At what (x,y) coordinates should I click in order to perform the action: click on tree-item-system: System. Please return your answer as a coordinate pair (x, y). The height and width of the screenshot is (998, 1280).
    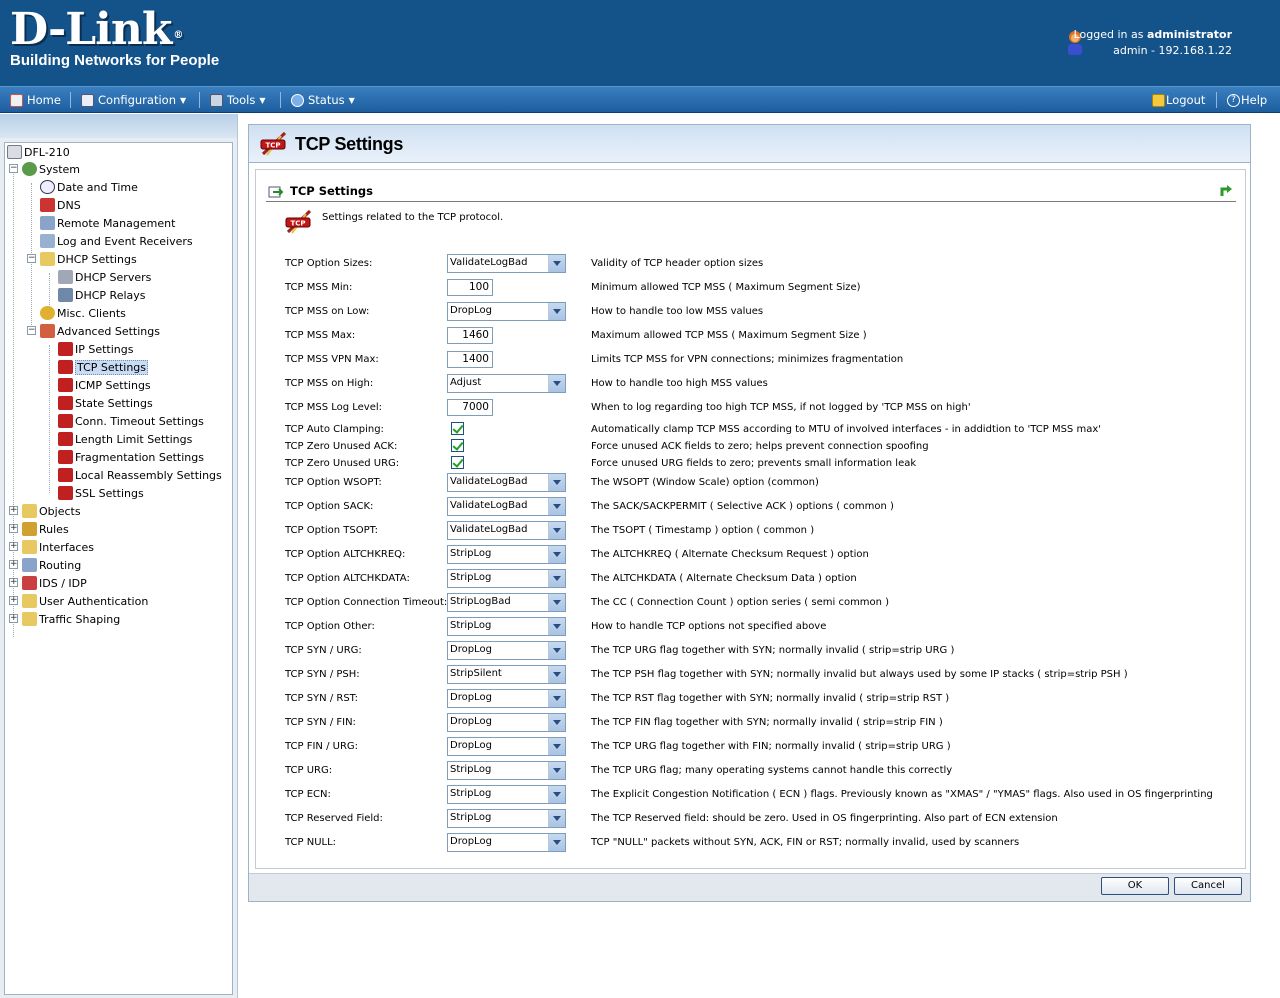
    Looking at the image, I should click on (51, 169).